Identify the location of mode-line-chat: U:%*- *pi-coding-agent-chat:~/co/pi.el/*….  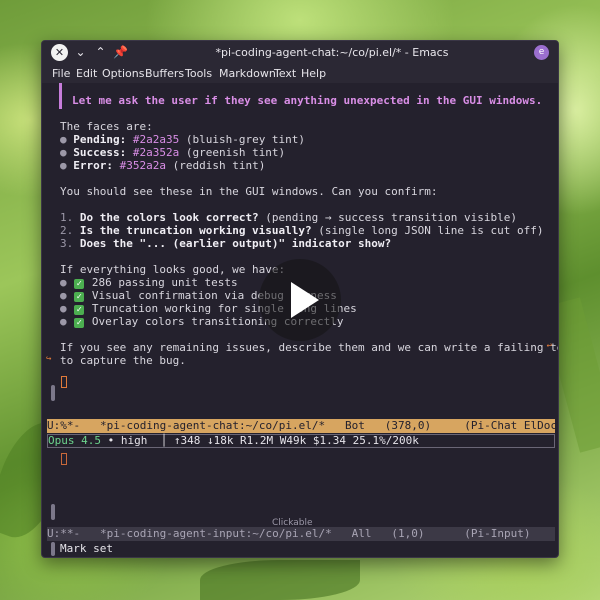
(302, 426).